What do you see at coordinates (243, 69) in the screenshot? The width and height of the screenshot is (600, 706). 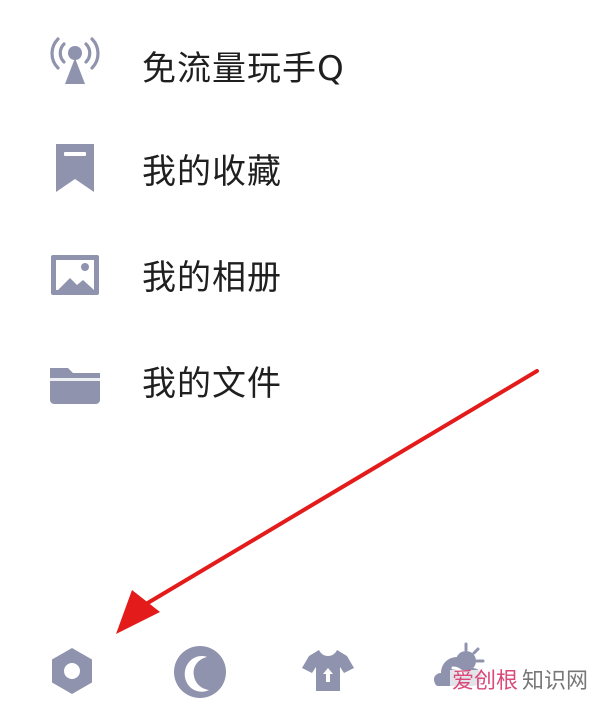 I see `menu-label-free-data: 免流量玩手Q` at bounding box center [243, 69].